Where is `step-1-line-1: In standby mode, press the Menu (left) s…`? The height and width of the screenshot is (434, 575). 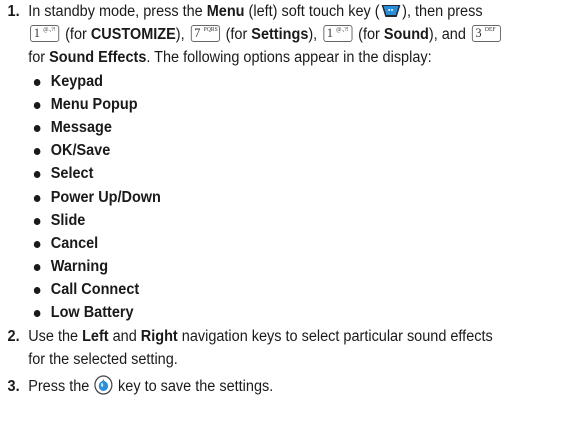 step-1-line-1: In standby mode, press the Menu (left) s… is located at coordinates (255, 11).